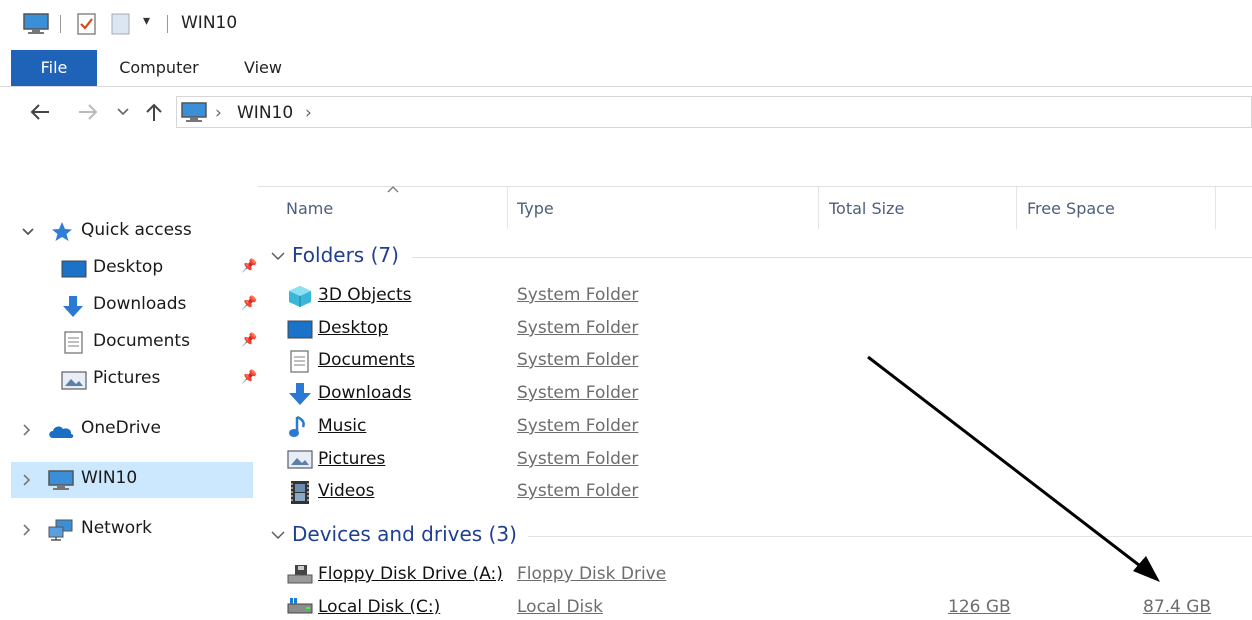 The height and width of the screenshot is (620, 1252). What do you see at coordinates (109, 478) in the screenshot?
I see `sidebar-label: WIN10` at bounding box center [109, 478].